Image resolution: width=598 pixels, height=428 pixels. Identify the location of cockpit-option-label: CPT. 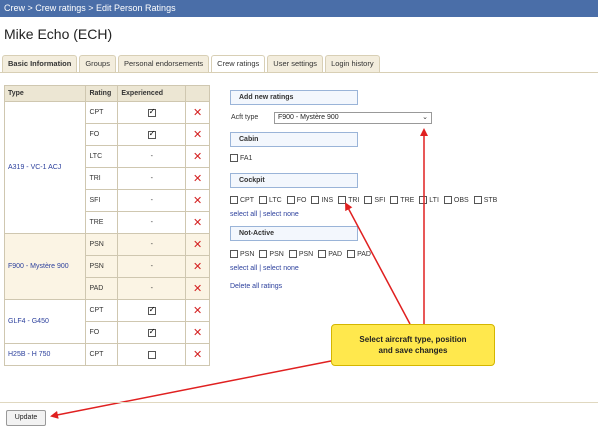
(247, 200).